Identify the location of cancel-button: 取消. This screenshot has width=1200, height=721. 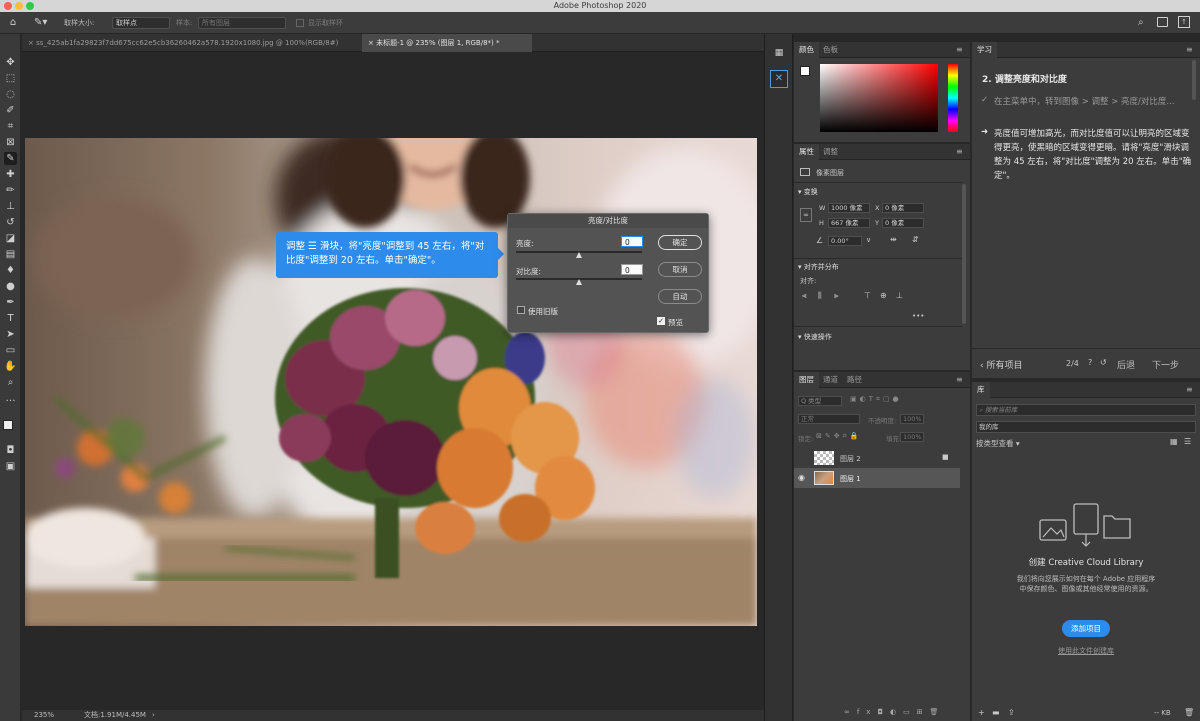
(680, 269).